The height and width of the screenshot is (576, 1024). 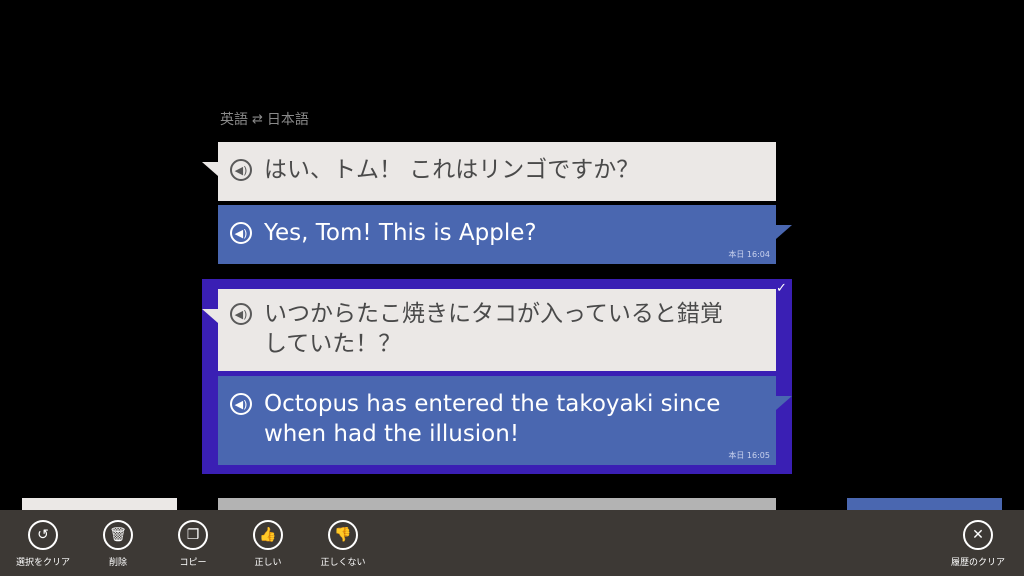 I want to click on copy-icon: ❐, so click(x=193, y=535).